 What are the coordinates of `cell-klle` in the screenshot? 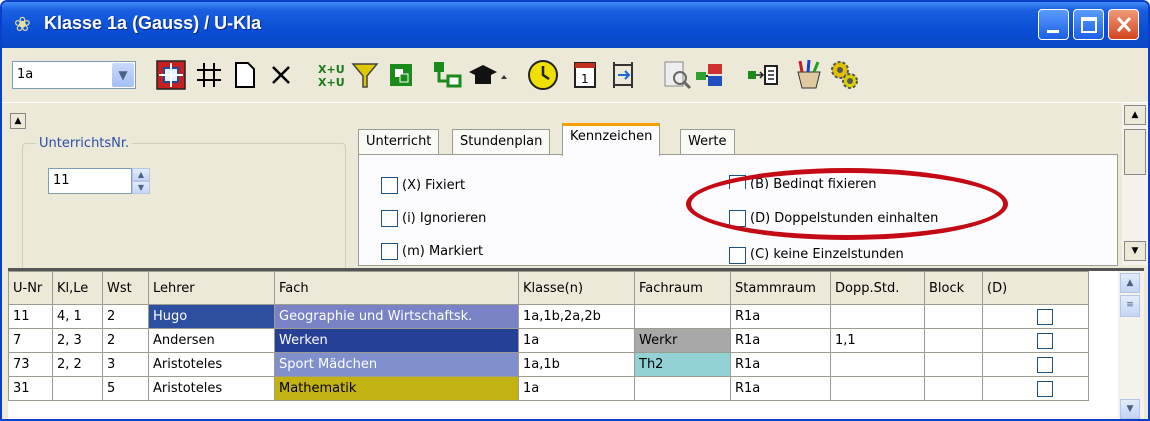 It's located at (77, 388).